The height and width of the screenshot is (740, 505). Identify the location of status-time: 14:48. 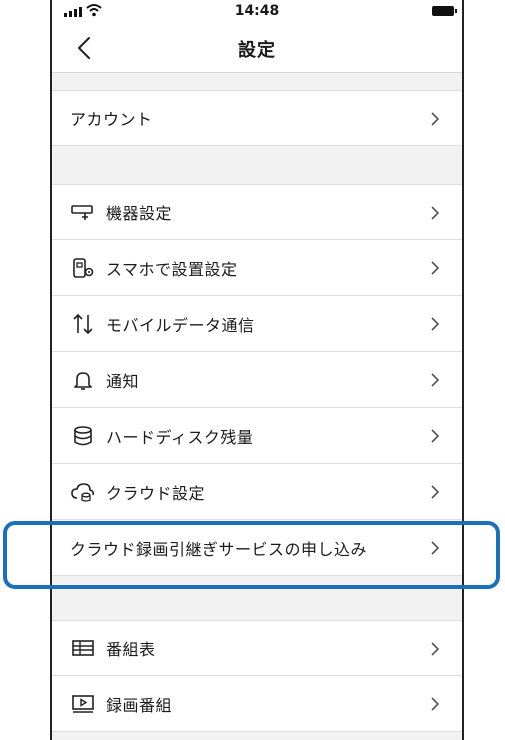
(257, 11).